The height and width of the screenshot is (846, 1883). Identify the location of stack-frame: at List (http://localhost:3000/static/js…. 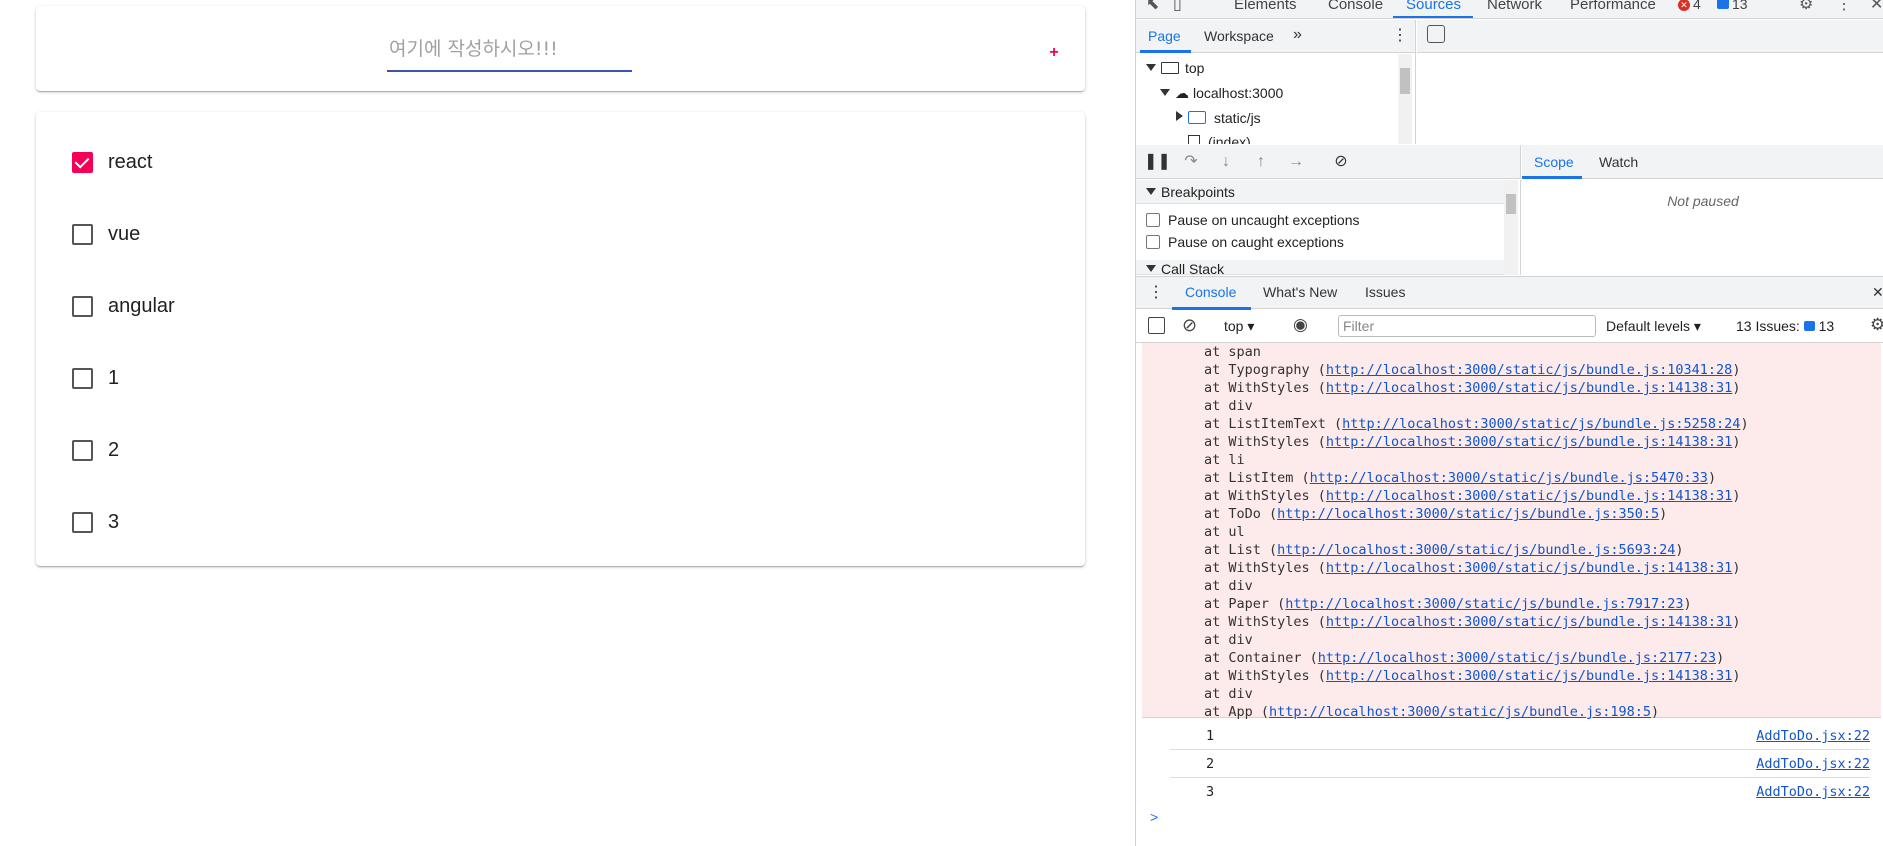
(1444, 550).